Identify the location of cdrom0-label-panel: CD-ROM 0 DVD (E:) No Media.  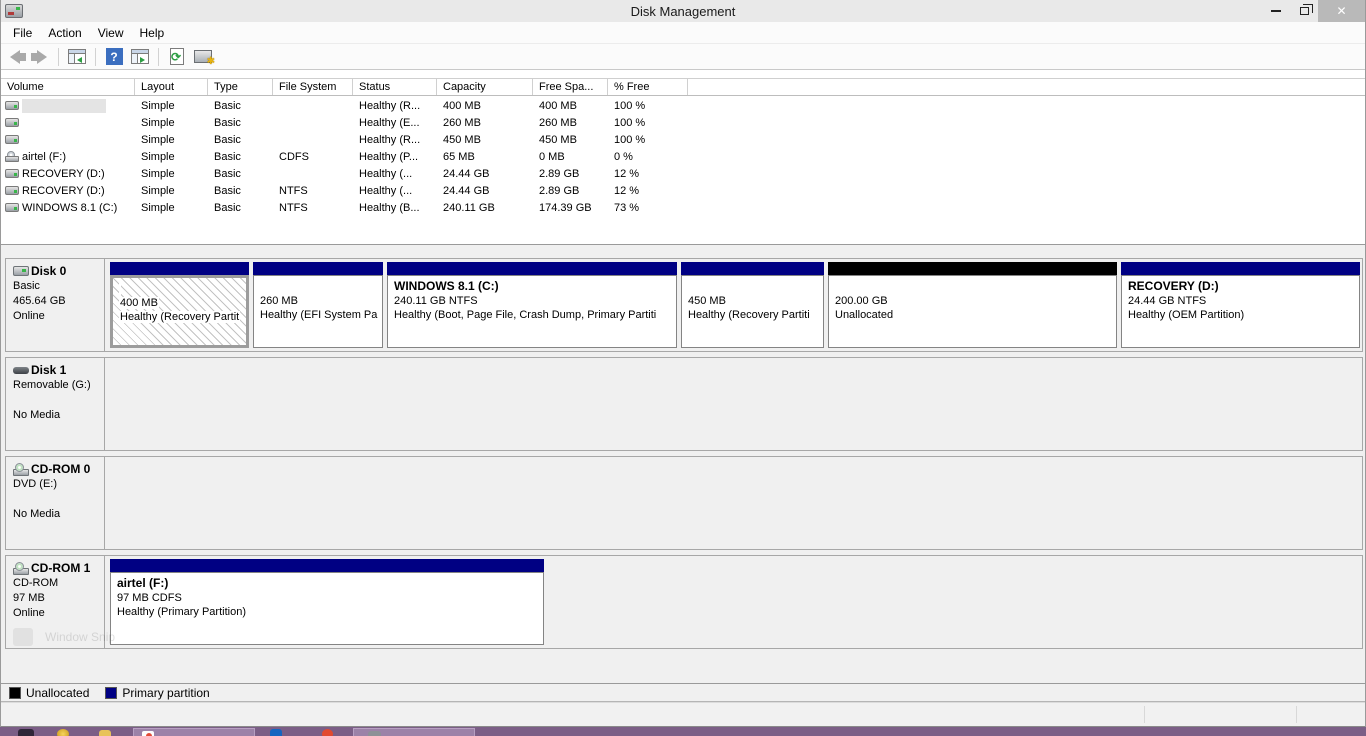
(55, 503).